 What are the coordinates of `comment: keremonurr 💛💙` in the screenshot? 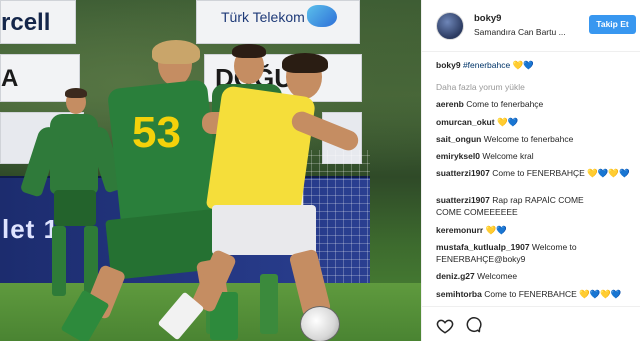 It's located at (471, 230).